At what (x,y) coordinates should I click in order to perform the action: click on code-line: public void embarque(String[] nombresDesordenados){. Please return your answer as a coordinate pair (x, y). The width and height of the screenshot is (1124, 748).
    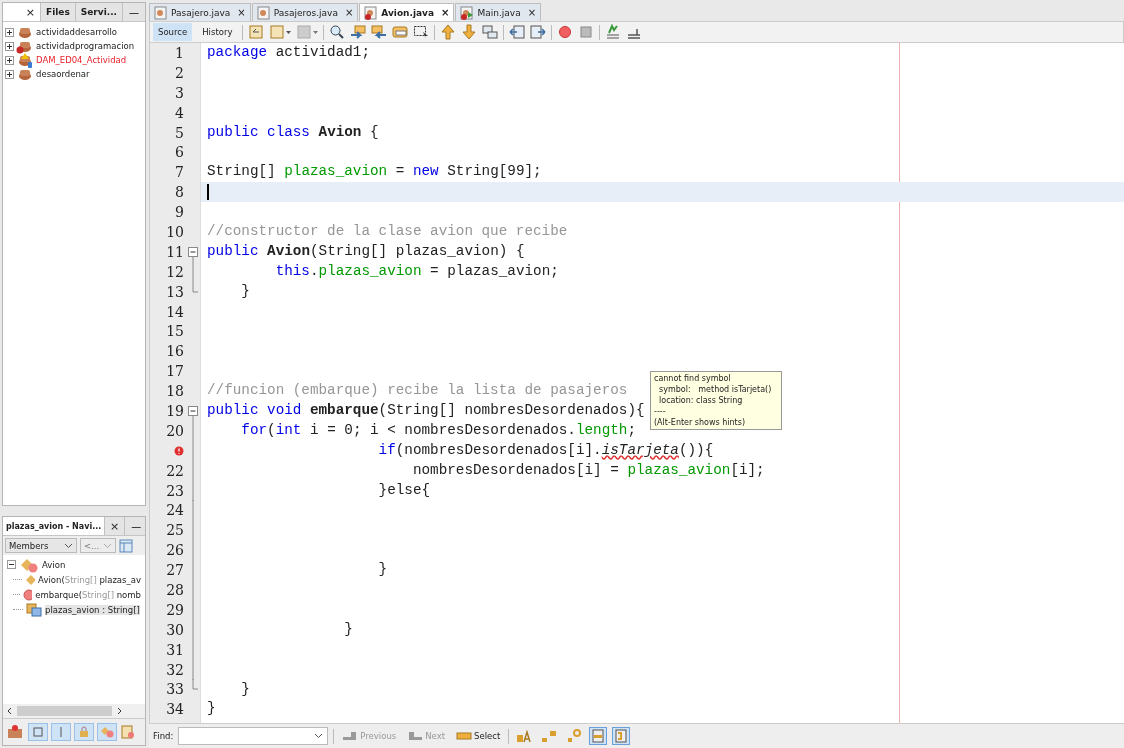
    Looking at the image, I should click on (426, 410).